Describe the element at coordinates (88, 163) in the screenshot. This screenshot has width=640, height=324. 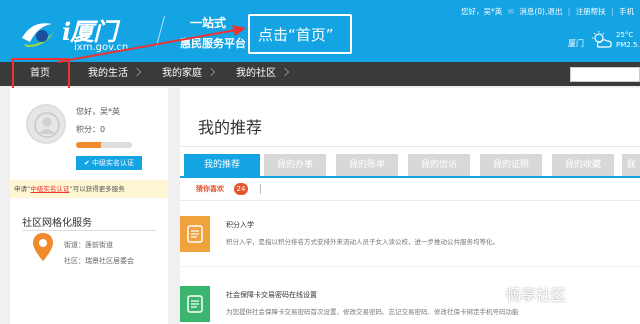
I see `shield-icon: ✔` at that location.